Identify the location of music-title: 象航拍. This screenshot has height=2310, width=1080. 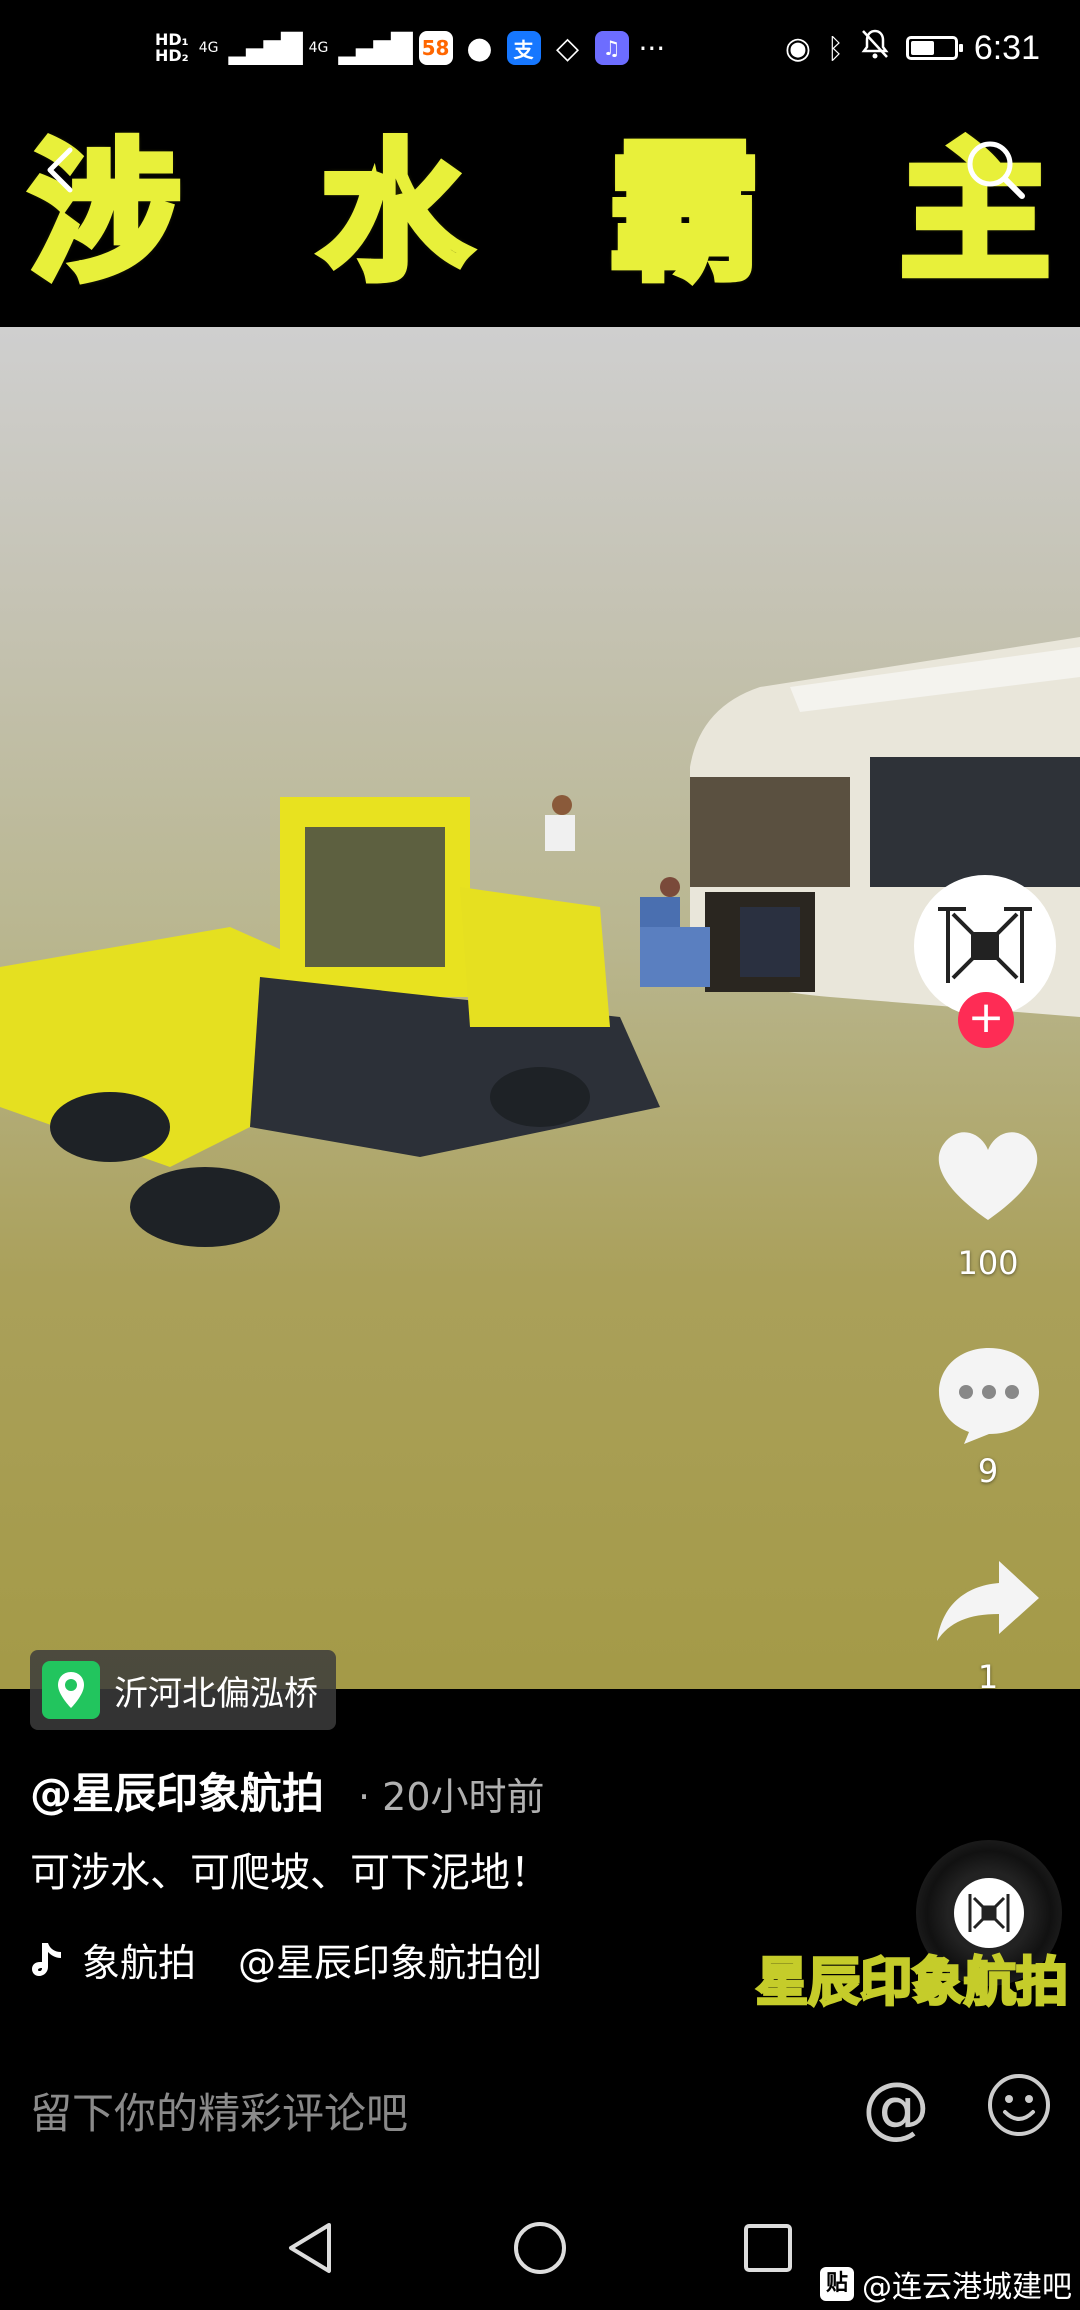
(139, 1963).